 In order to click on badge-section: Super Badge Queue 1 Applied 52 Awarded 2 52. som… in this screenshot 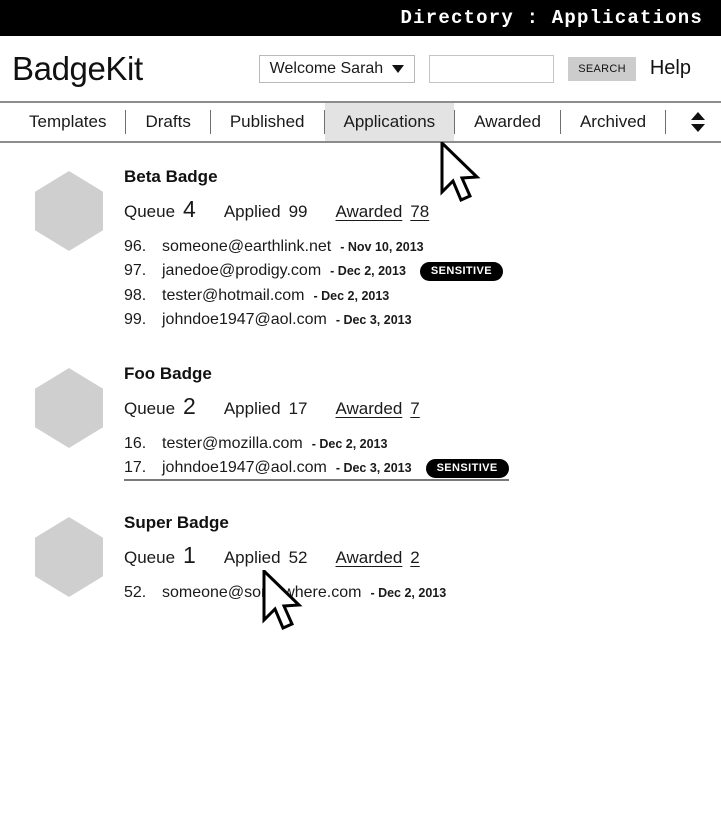, I will do `click(360, 558)`.